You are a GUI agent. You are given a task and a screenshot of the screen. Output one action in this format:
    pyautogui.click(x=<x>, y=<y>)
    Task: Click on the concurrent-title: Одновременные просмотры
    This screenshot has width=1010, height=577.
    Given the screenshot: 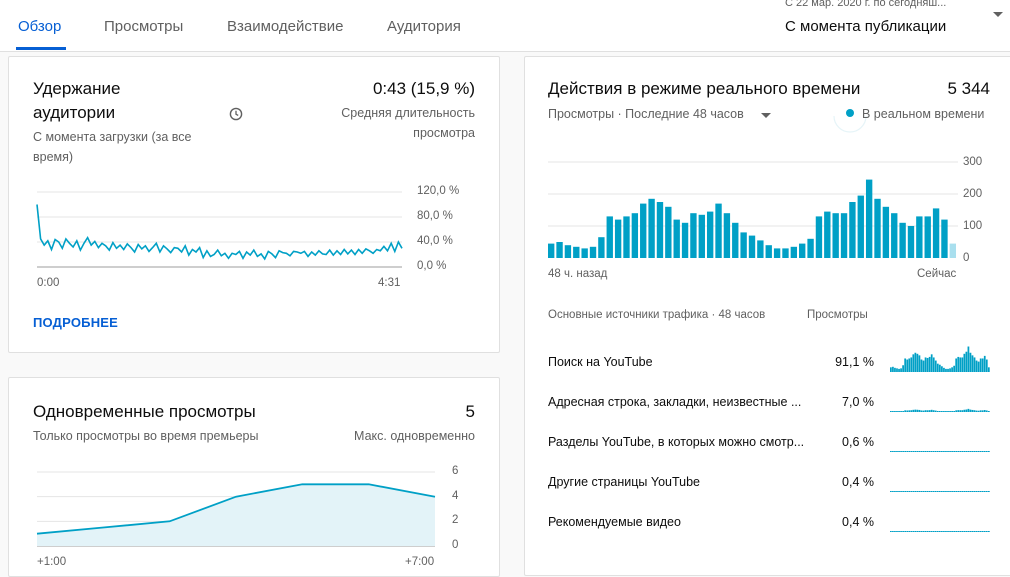 What is the action you would take?
    pyautogui.click(x=144, y=411)
    